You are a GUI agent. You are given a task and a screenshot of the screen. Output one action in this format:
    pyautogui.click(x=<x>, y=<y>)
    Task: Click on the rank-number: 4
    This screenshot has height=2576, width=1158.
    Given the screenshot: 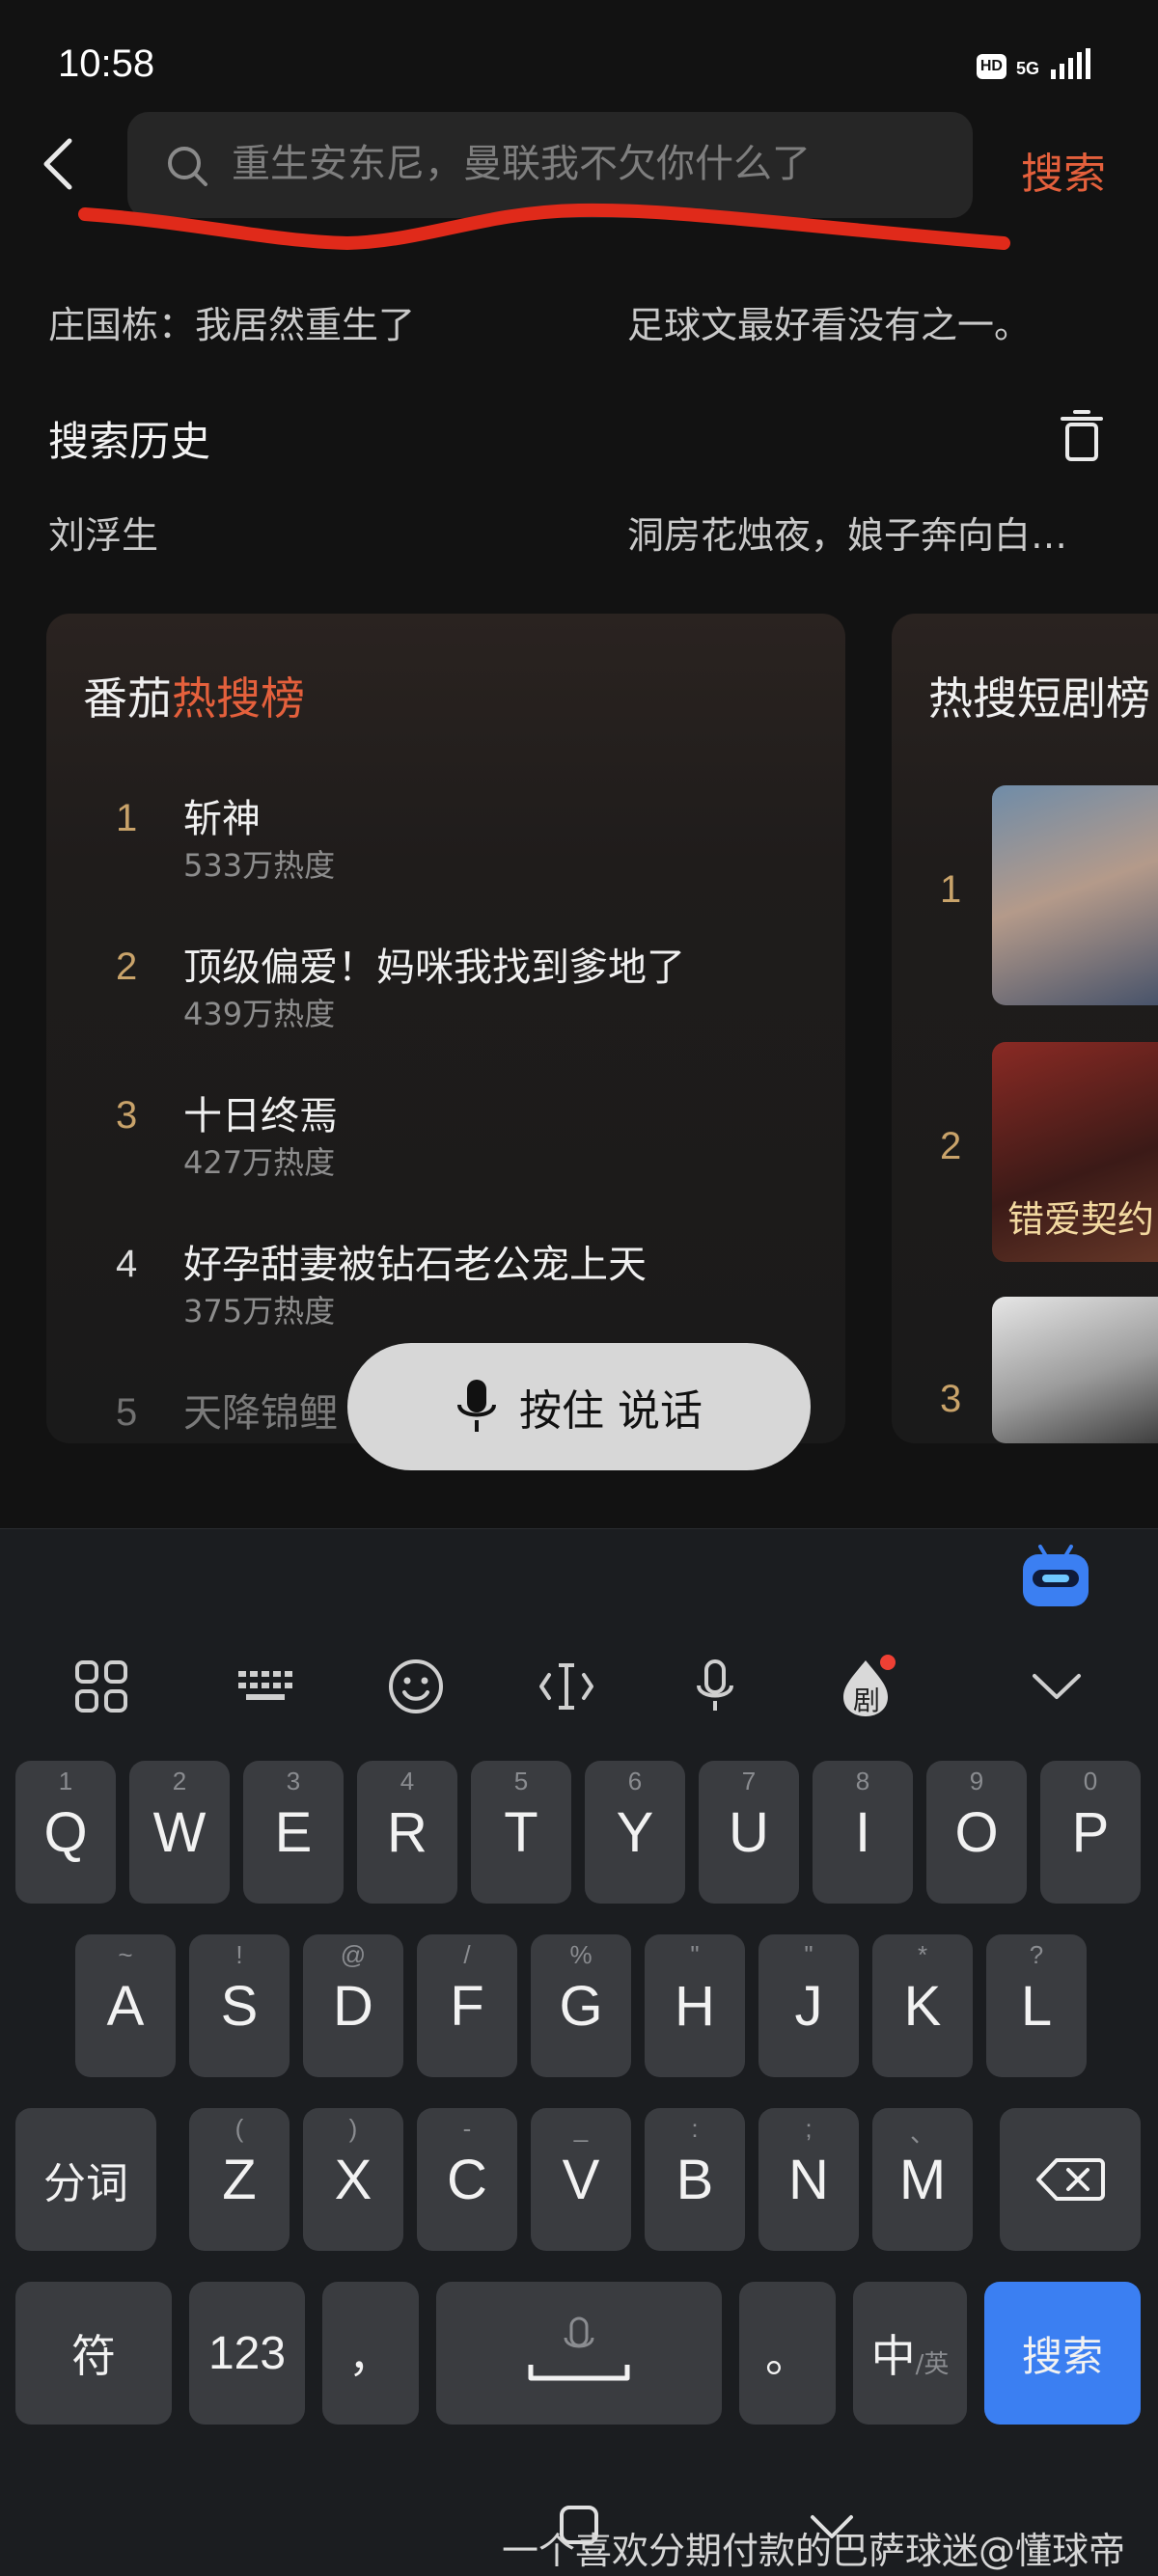 What is the action you would take?
    pyautogui.click(x=127, y=1264)
    